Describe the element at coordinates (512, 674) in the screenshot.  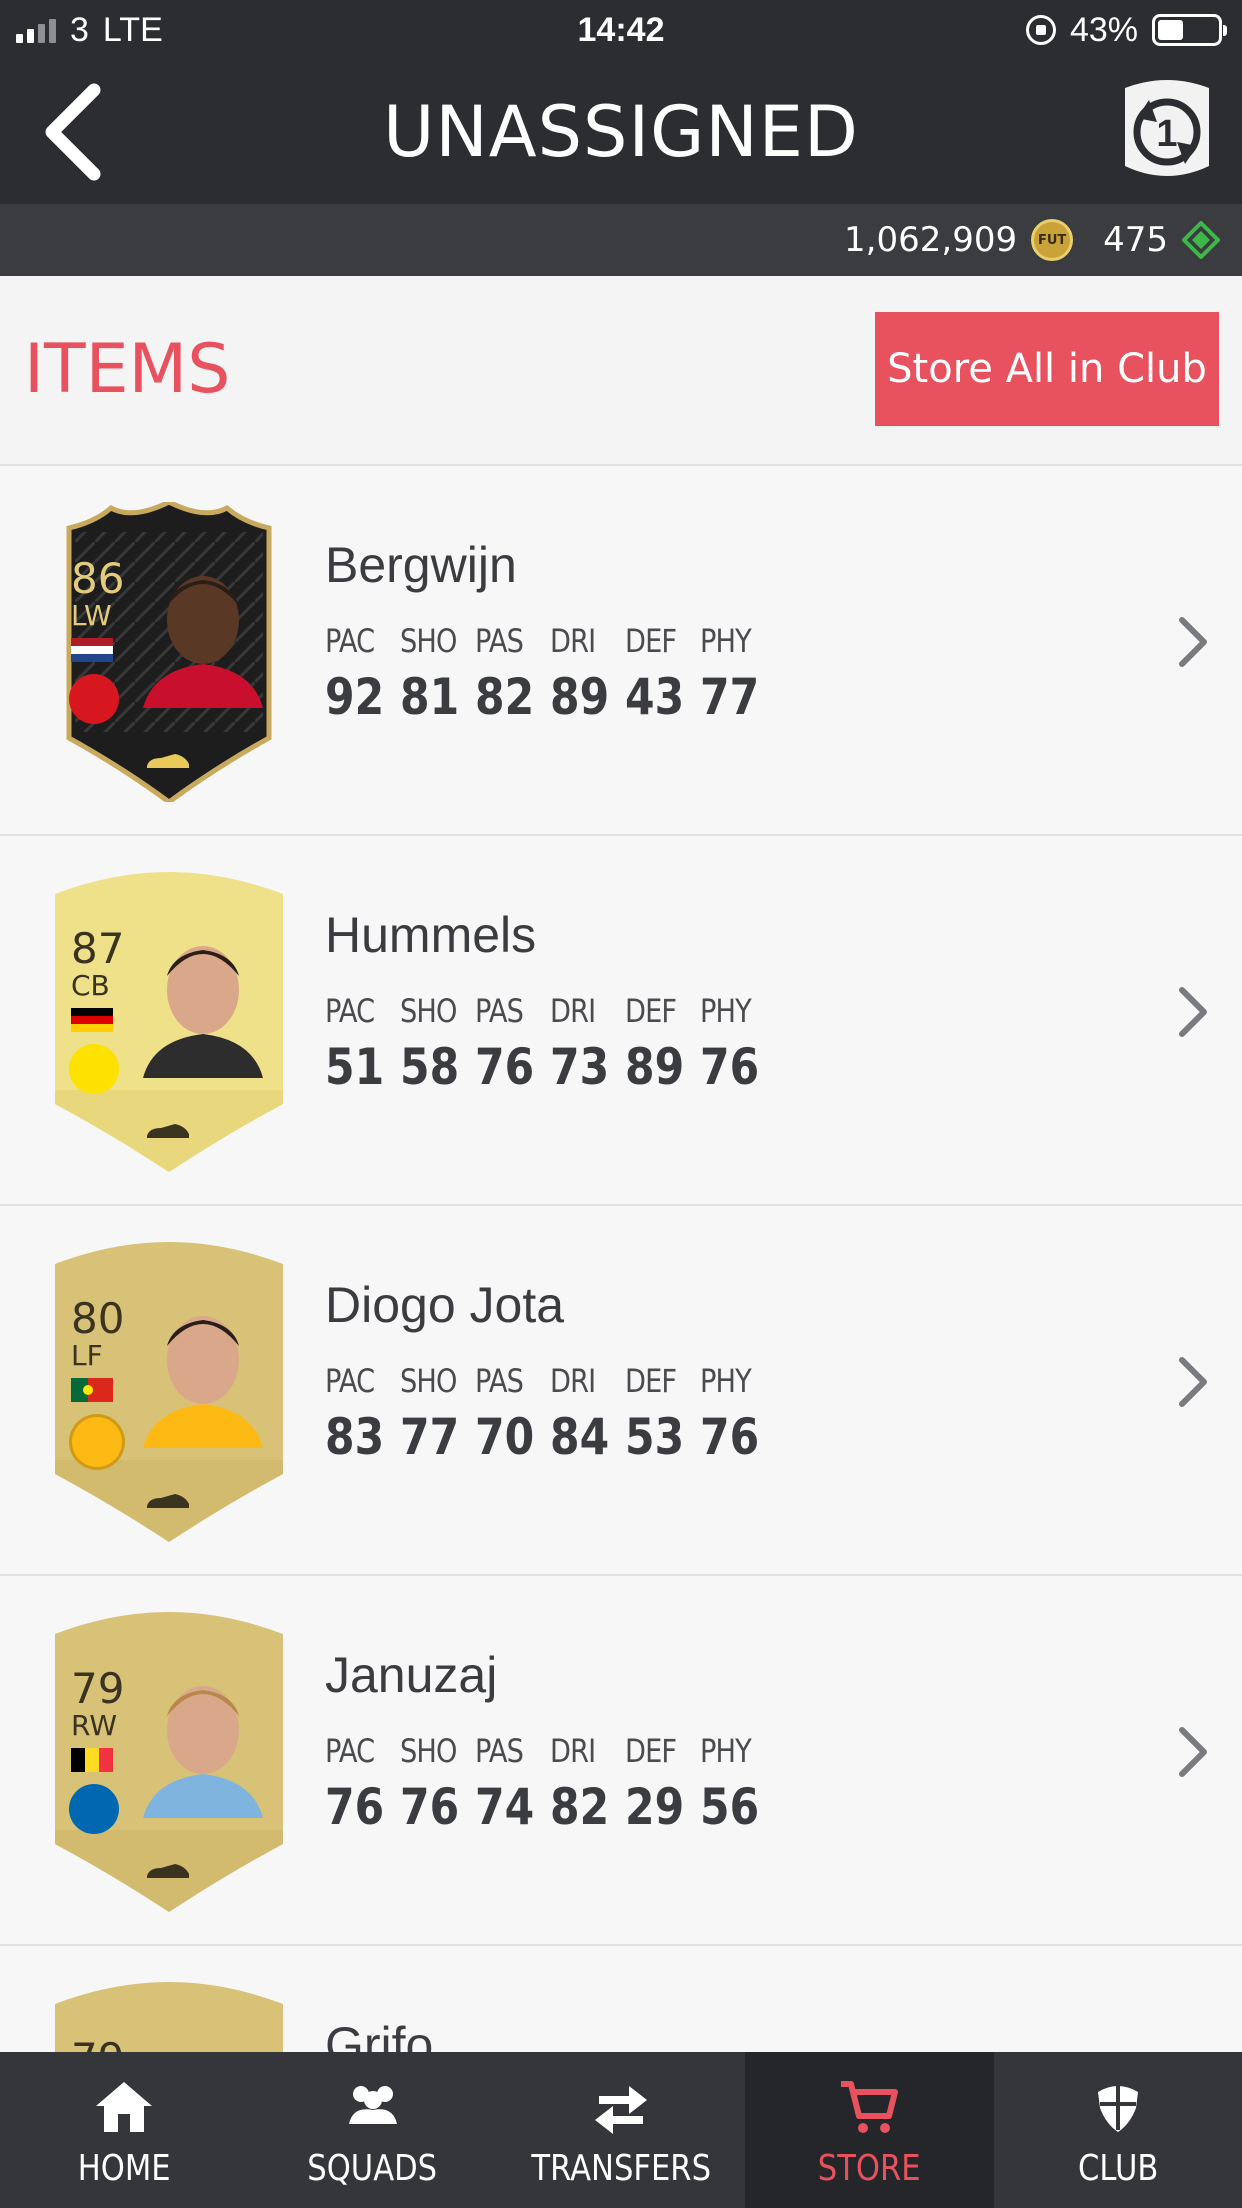
I see `stat-pas: PAS 82` at that location.